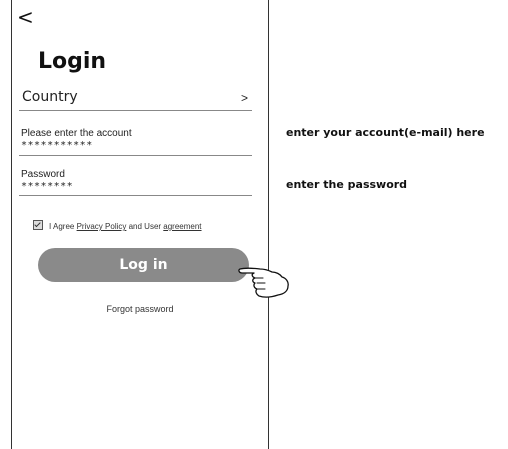  Describe the element at coordinates (102, 226) in the screenshot. I see `privacy-policy-link: Privacy Policy` at that location.